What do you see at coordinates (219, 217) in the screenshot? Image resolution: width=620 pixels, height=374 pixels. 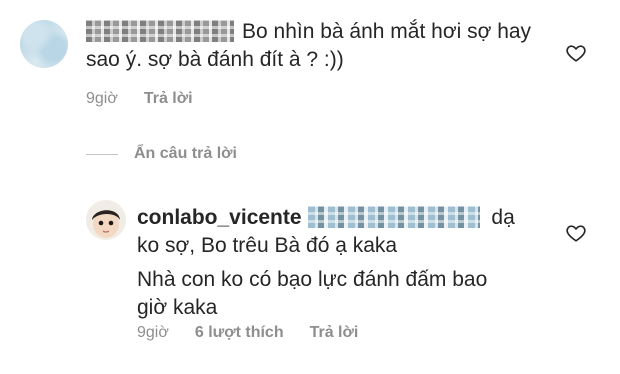 I see `reply-username: conlabo_vicente` at bounding box center [219, 217].